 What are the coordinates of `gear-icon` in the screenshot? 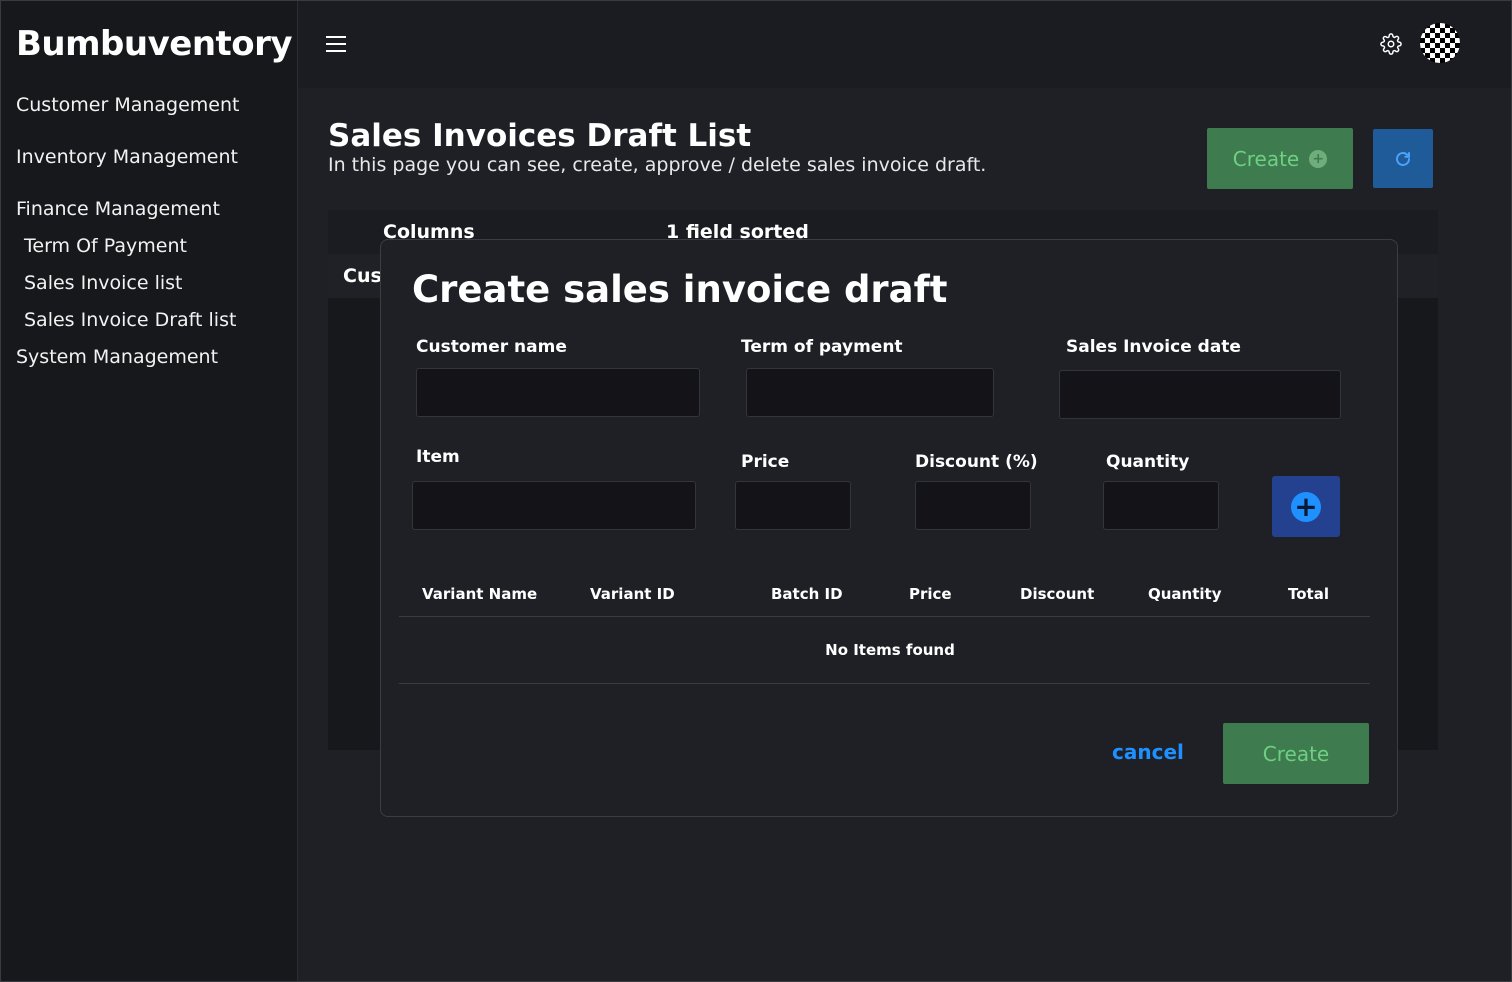 It's located at (1391, 44).